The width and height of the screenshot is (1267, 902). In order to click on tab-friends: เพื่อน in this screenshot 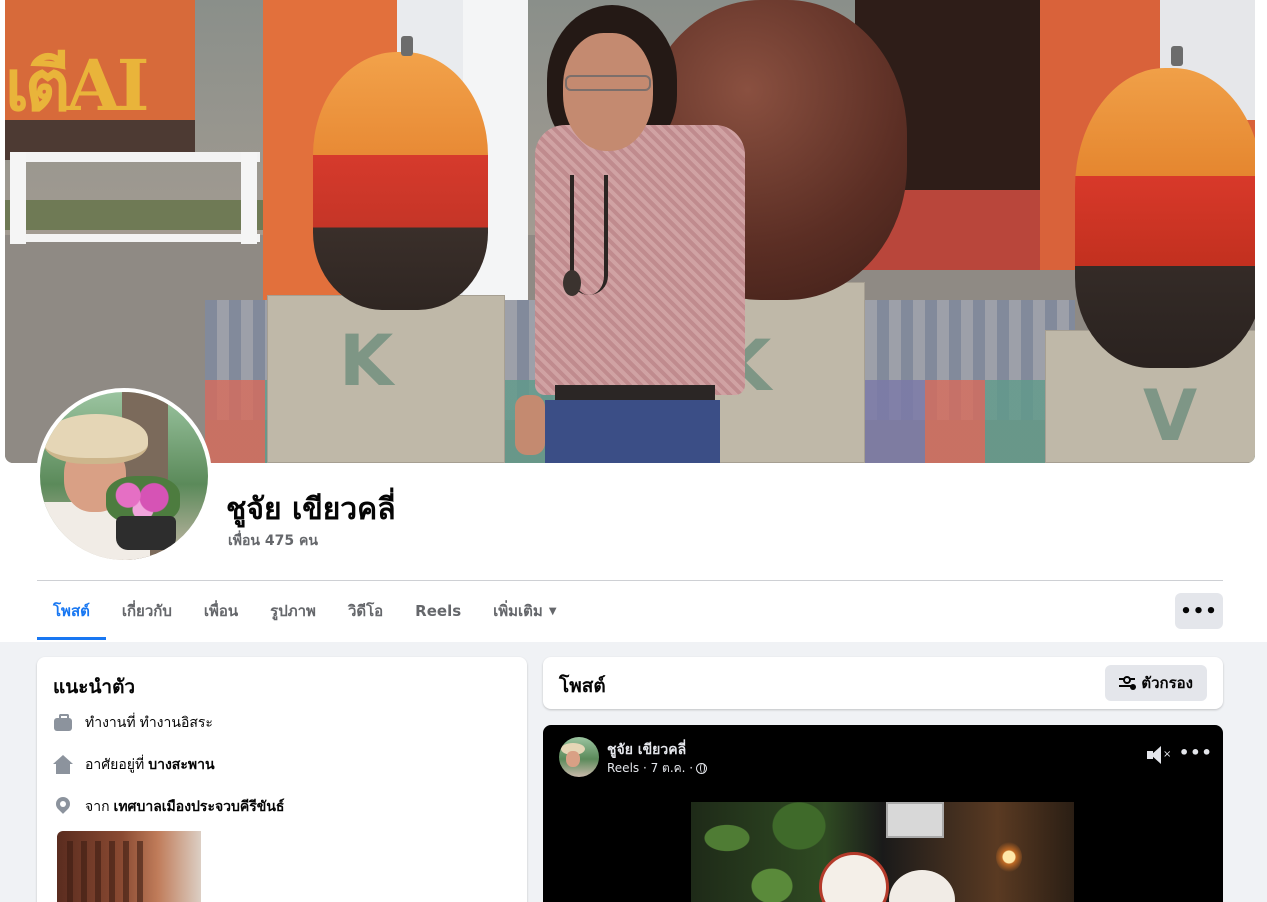, I will do `click(221, 611)`.